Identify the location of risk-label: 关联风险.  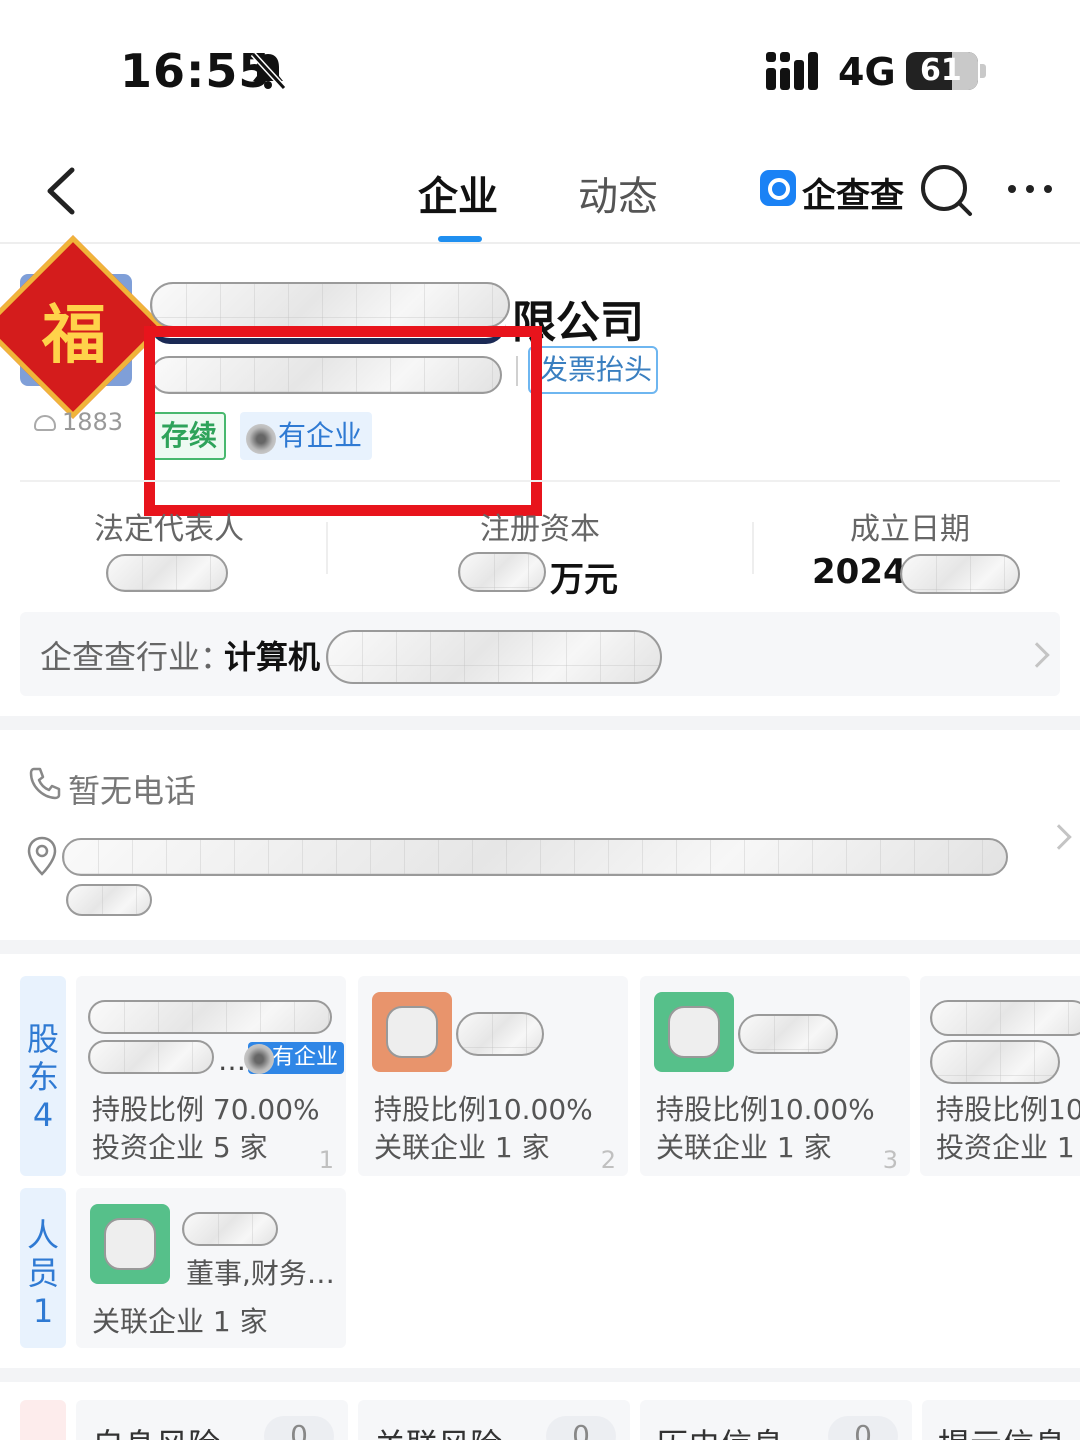
(438, 1430).